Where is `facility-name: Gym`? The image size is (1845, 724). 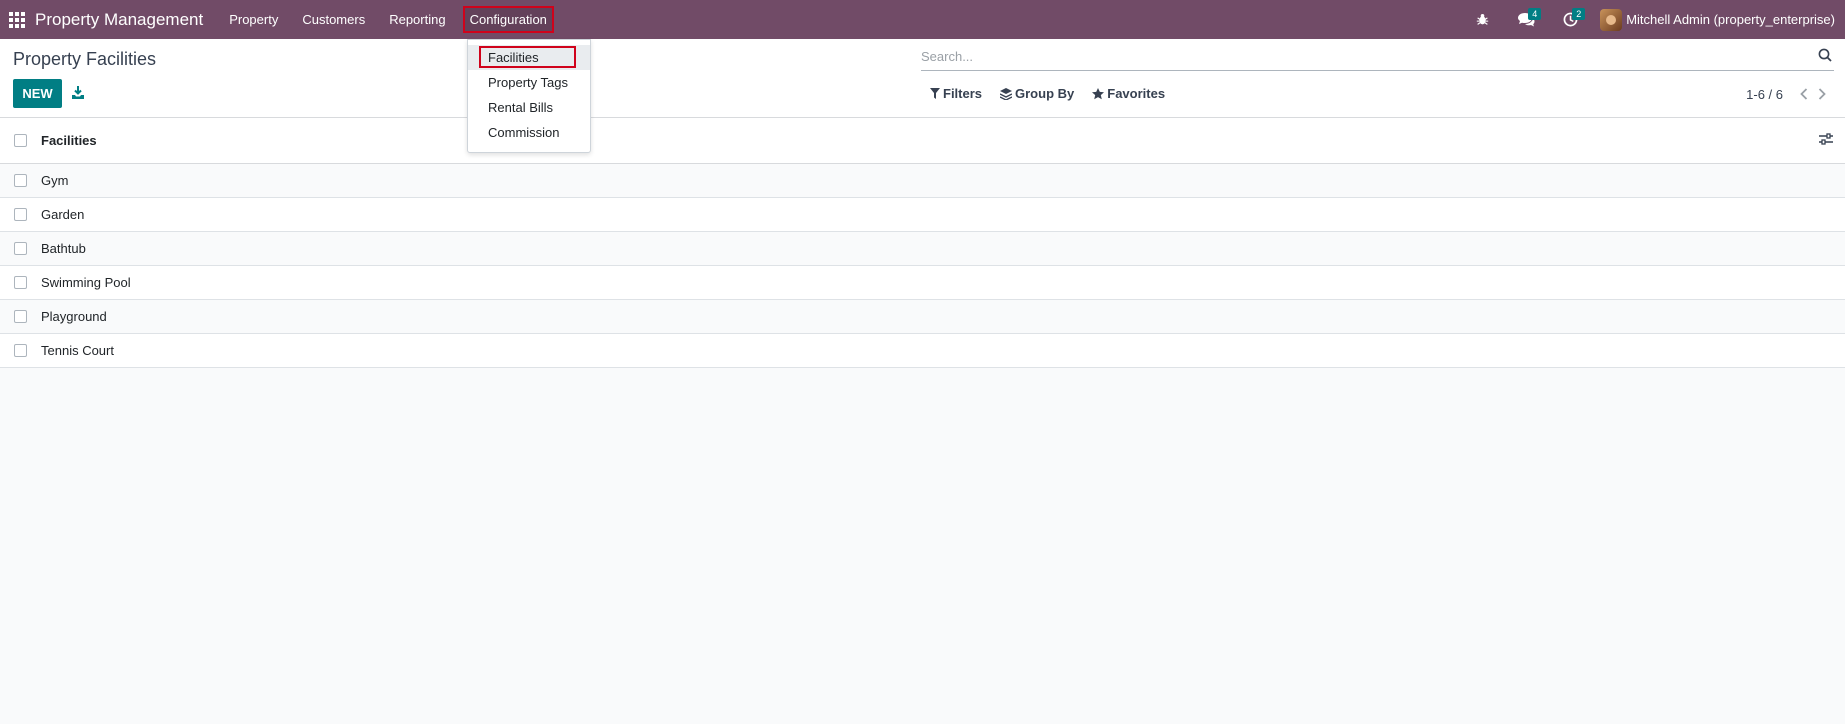
facility-name: Gym is located at coordinates (55, 180).